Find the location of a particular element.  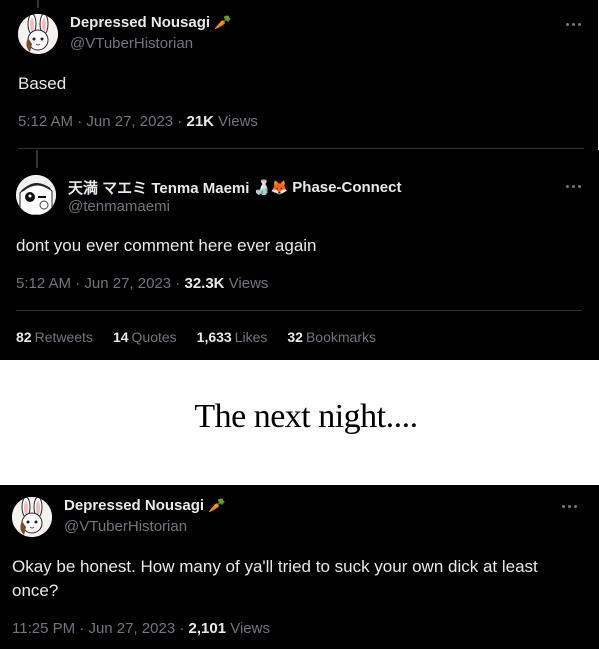

retweets-stat: 82 Retweets is located at coordinates (54, 337).